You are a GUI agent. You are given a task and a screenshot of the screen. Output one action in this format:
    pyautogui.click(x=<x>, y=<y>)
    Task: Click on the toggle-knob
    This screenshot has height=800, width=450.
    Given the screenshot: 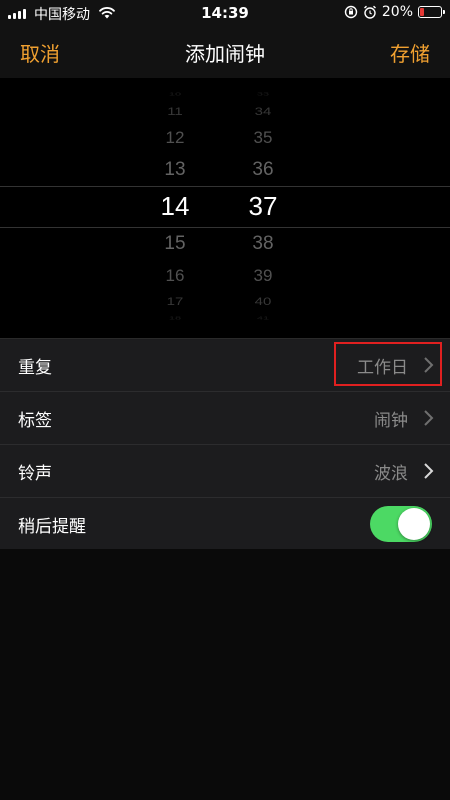 What is the action you would take?
    pyautogui.click(x=414, y=524)
    